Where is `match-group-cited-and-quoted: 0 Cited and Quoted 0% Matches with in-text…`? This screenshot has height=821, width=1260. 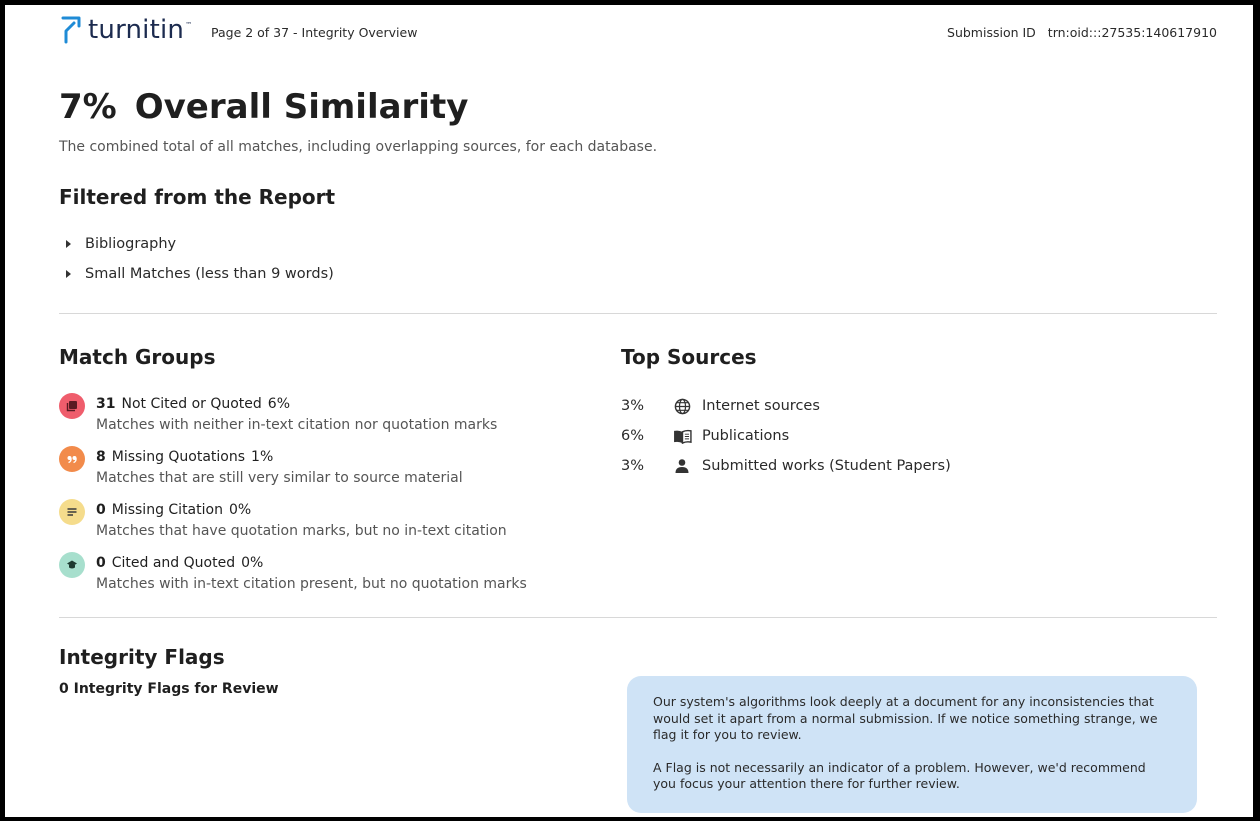
match-group-cited-and-quoted: 0 Cited and Quoted 0% Matches with in-text… is located at coordinates (319, 578).